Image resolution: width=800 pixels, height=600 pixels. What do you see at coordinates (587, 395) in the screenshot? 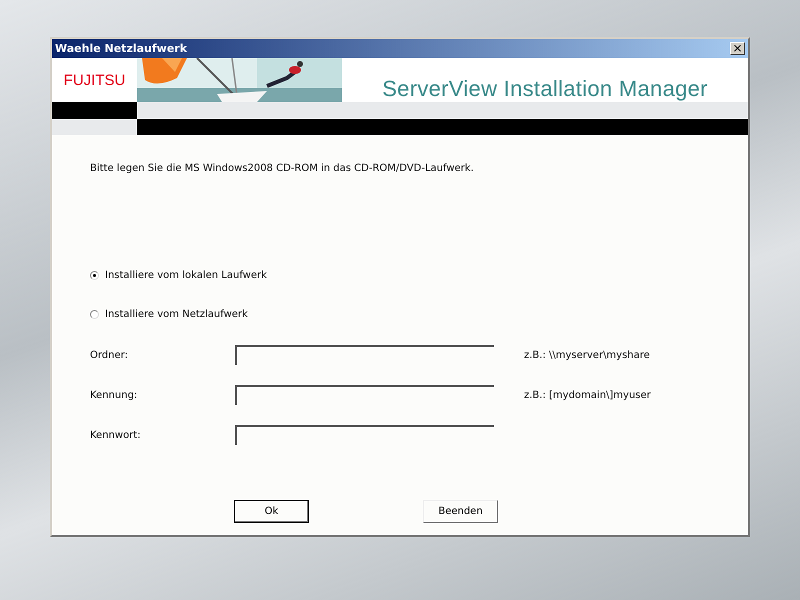
I see `hint-text: z.B.: [mydomain\]myuser` at bounding box center [587, 395].